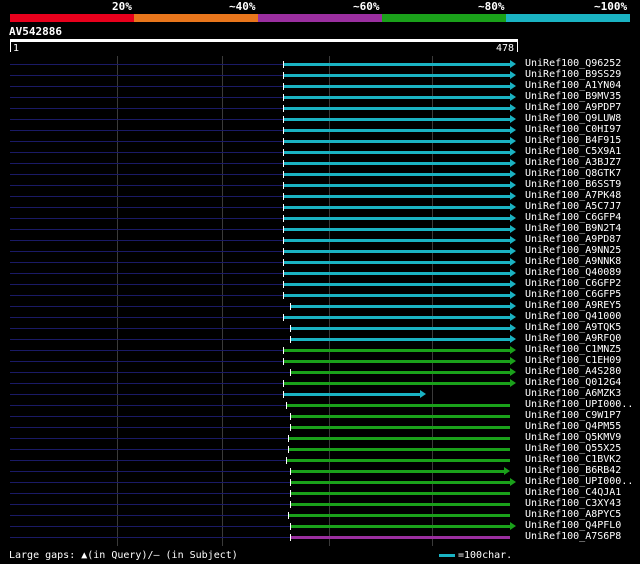  I want to click on hit-accession-link: UniRef100_A6MZK3, so click(573, 393).